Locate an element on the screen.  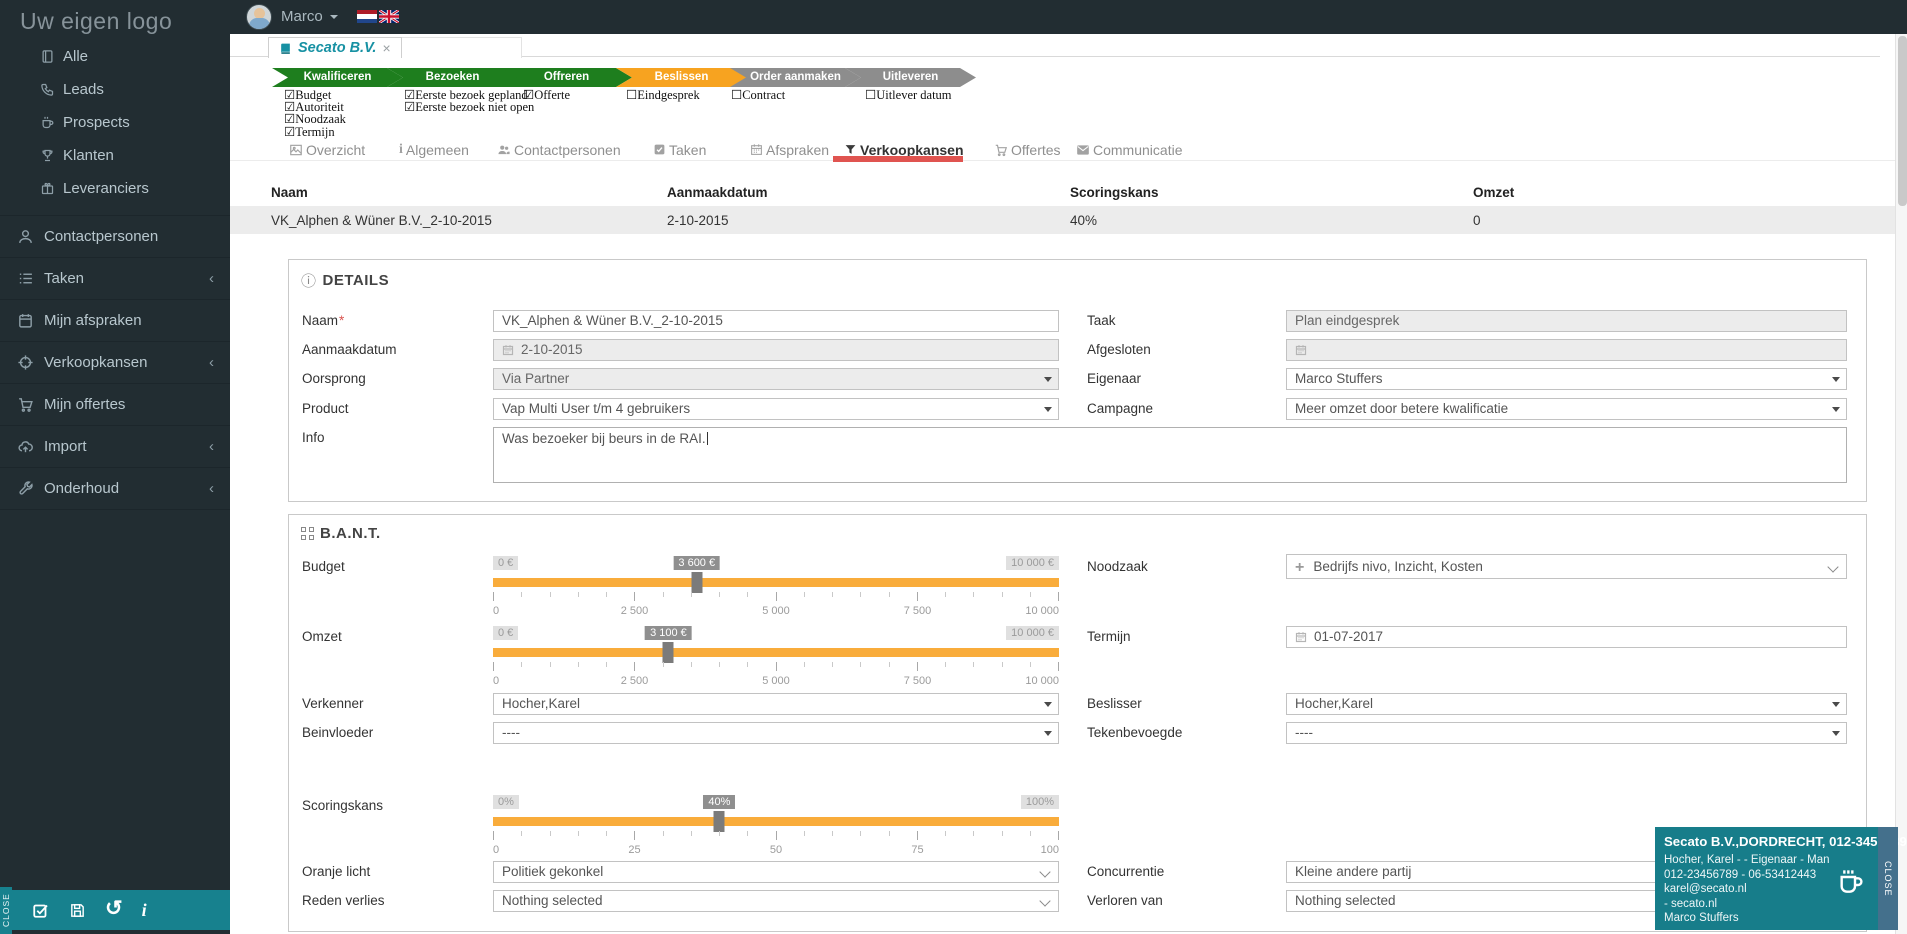
sidebar-item-taken: Taken ‹ is located at coordinates (115, 278).